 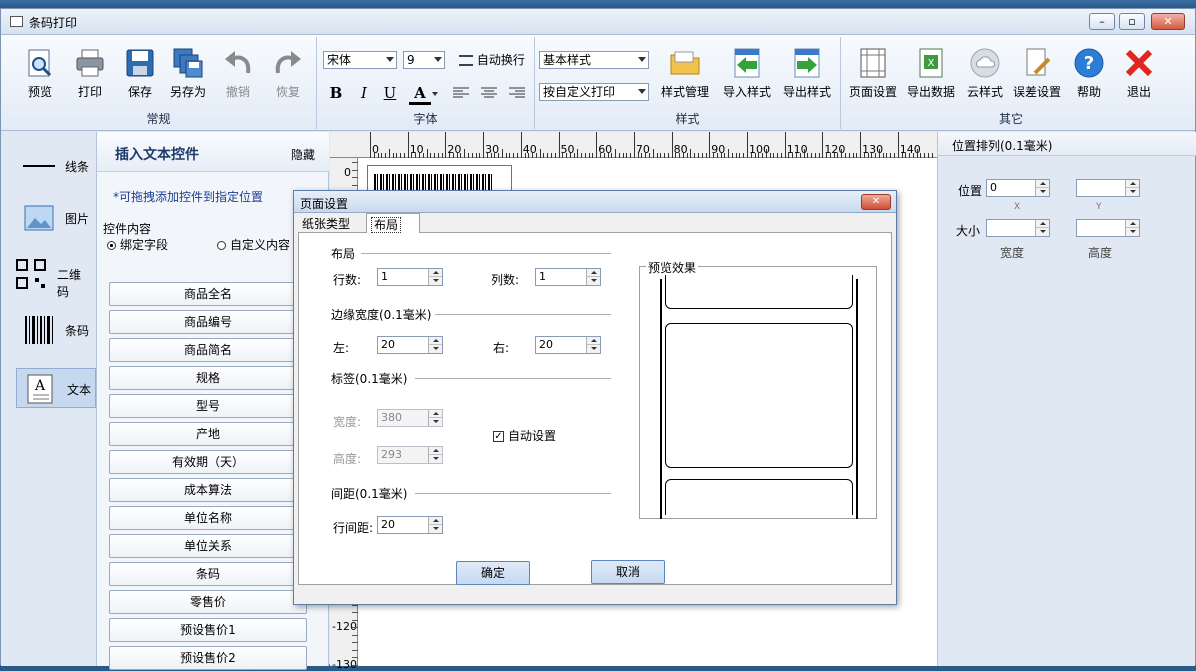 I want to click on export-data-button: X 导出数据, so click(x=931, y=73).